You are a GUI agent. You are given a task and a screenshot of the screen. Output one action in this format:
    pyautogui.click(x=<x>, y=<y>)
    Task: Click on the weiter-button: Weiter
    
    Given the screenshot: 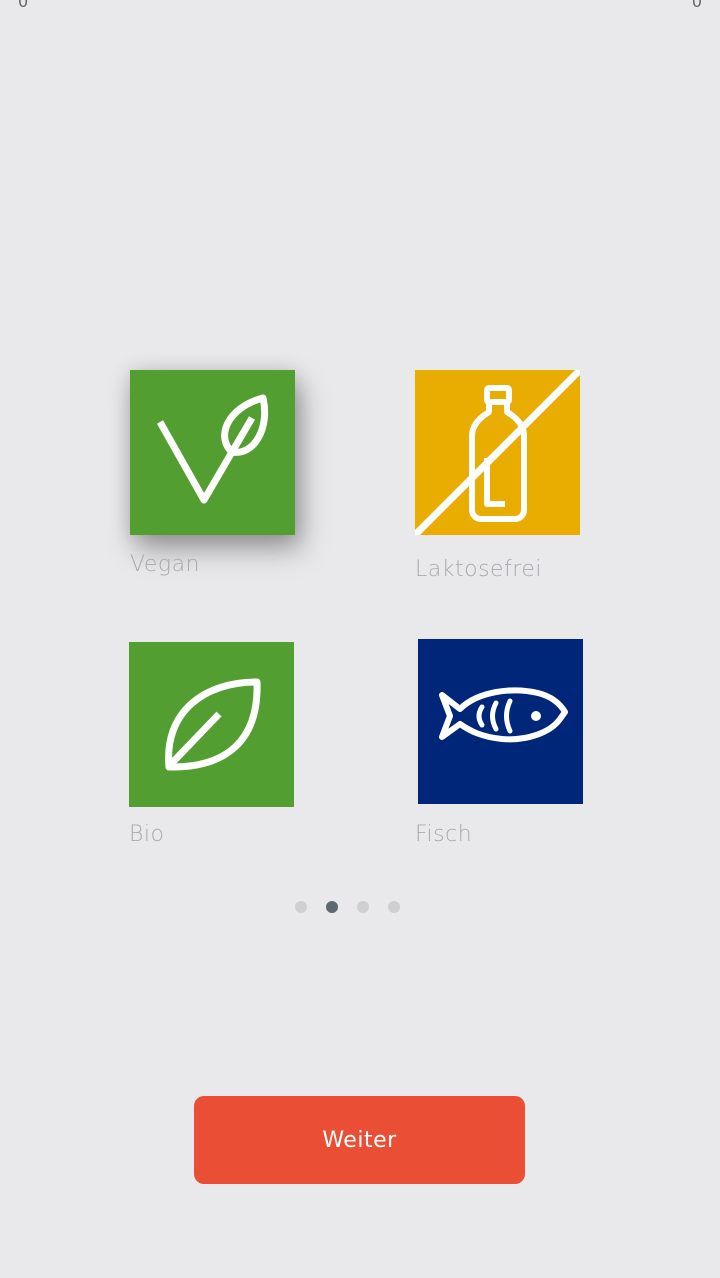 What is the action you would take?
    pyautogui.click(x=359, y=1140)
    